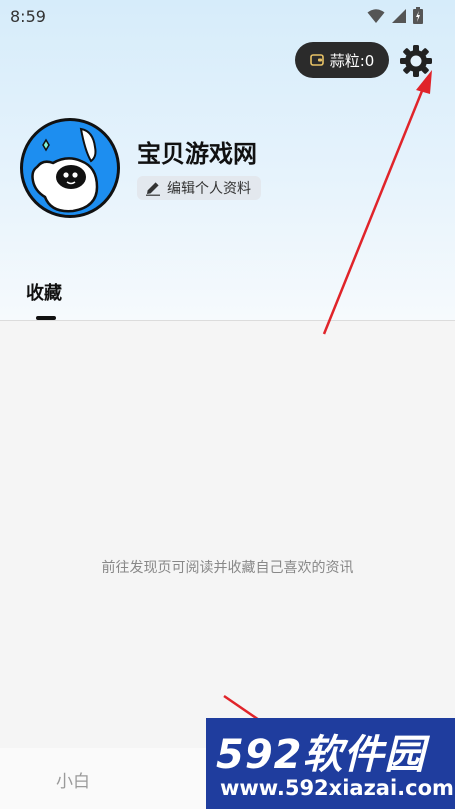  I want to click on watermark-url: www.592xiazai.com, so click(337, 788).